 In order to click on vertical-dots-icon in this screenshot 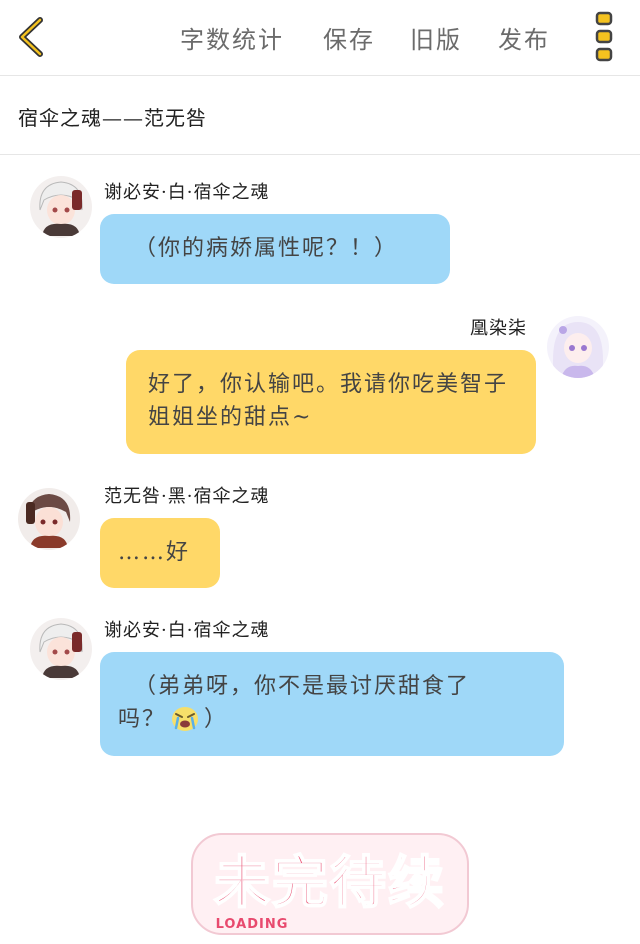, I will do `click(604, 36)`.